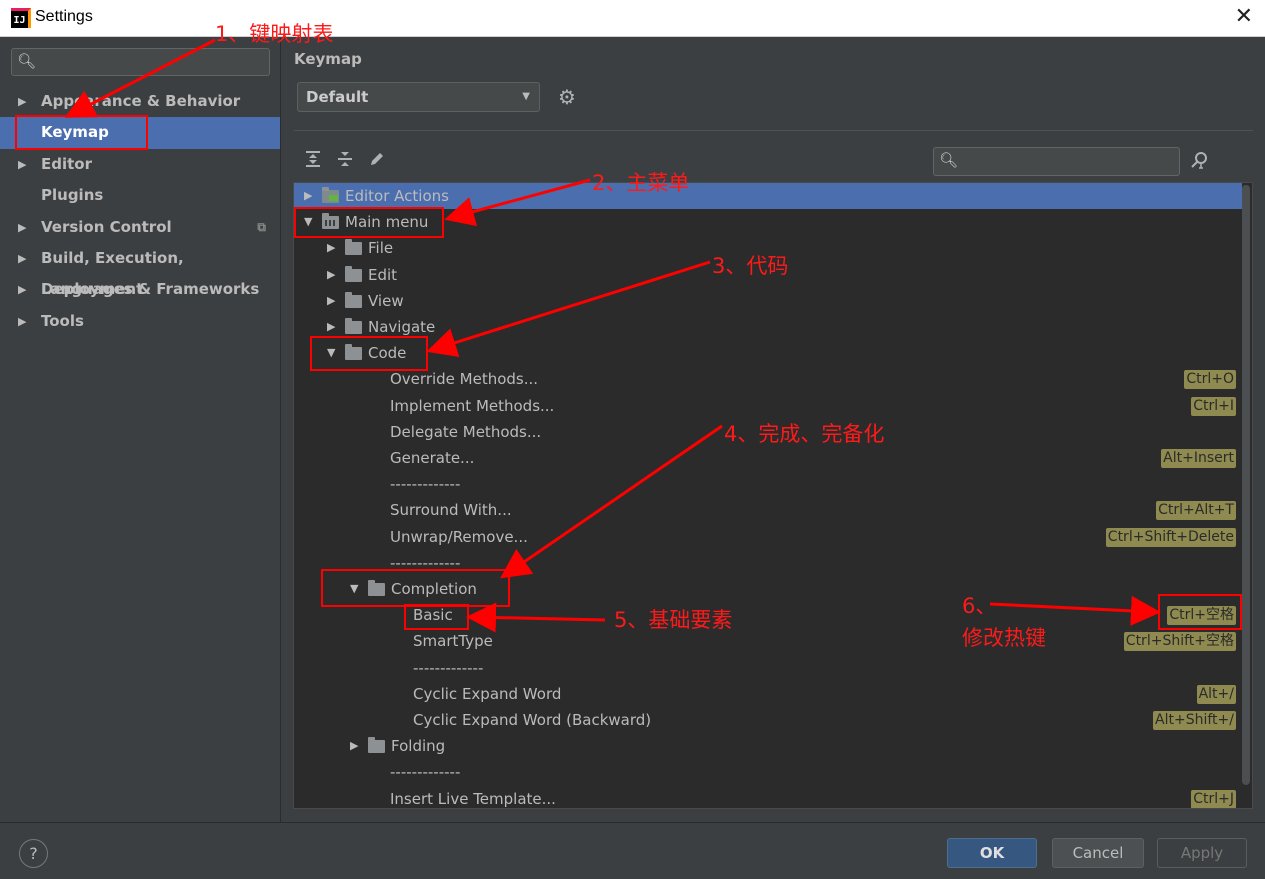 The image size is (1265, 879). Describe the element at coordinates (1213, 798) in the screenshot. I see `shortcut-badge: Ctrl+J` at that location.